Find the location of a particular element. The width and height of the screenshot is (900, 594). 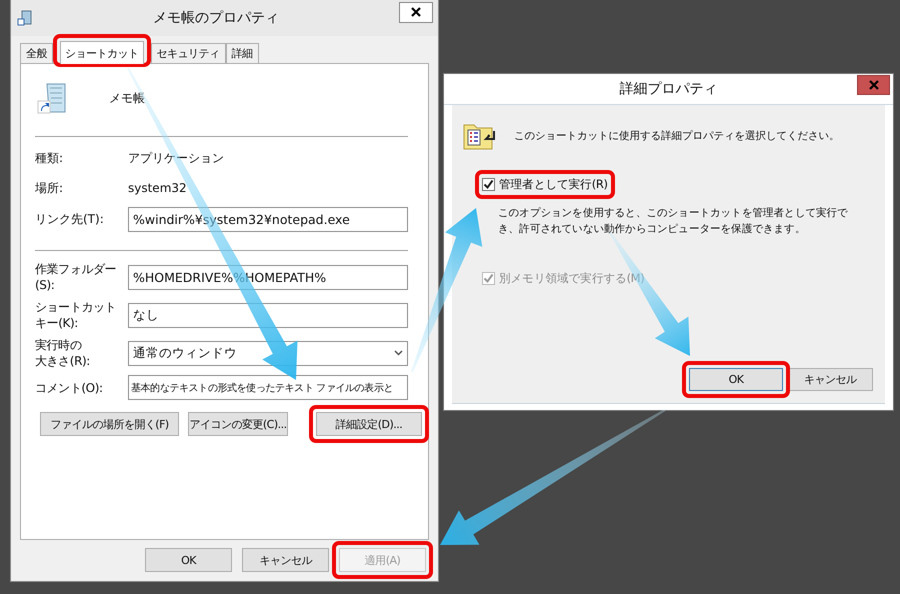

field-label: 大きさ(R): is located at coordinates (62, 361).